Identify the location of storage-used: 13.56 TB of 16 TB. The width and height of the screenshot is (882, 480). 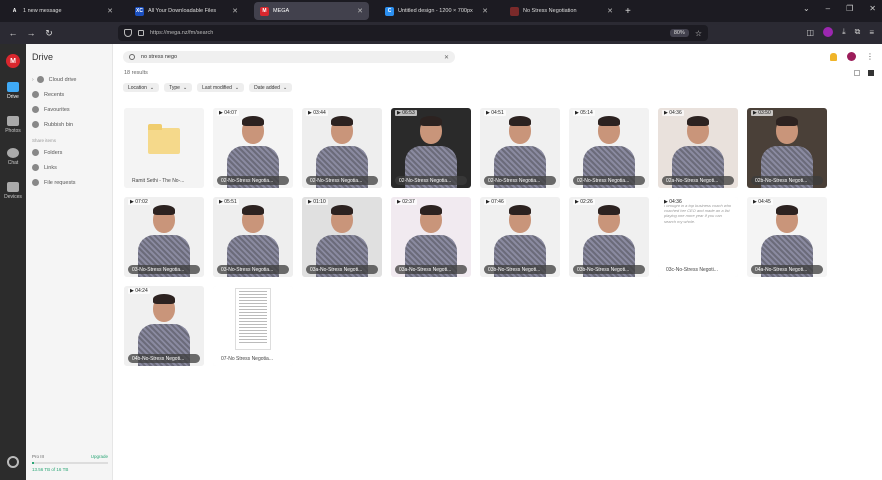
(50, 469).